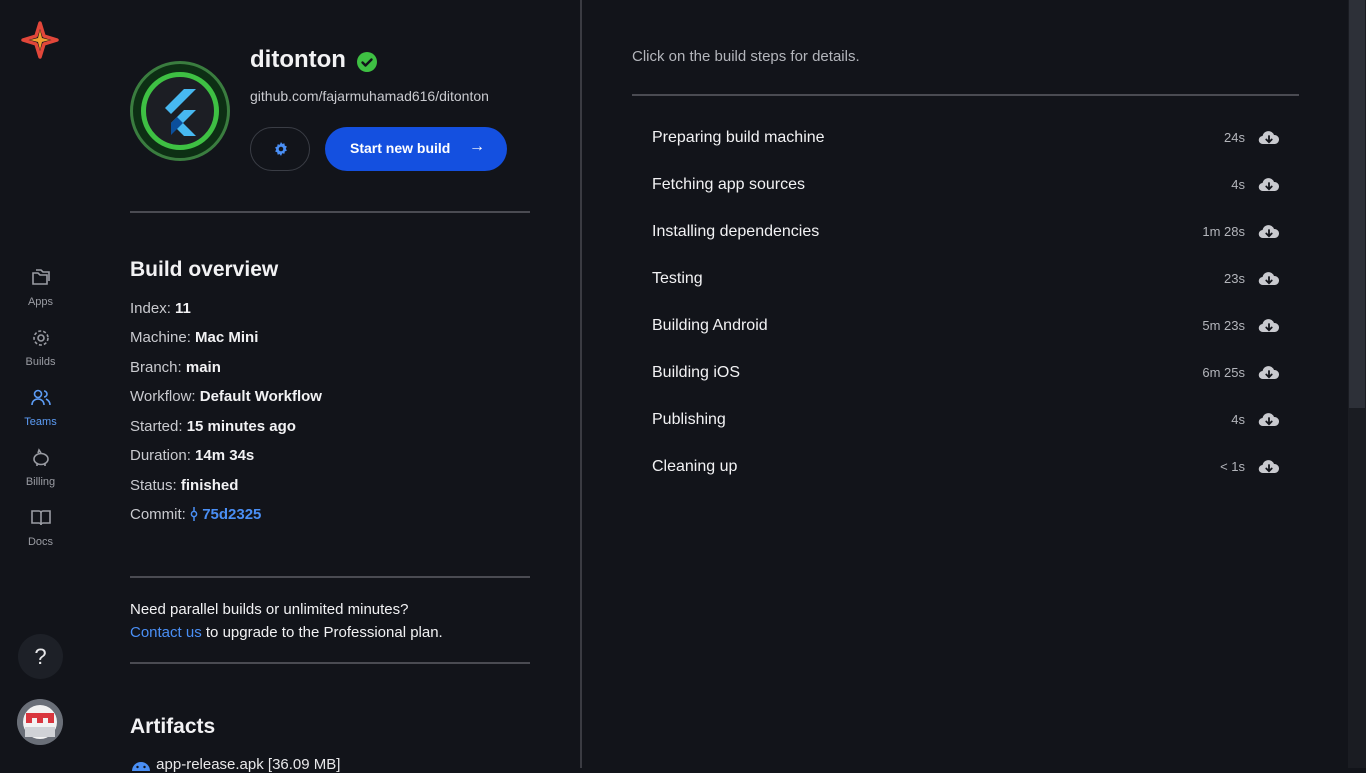  What do you see at coordinates (40, 355) in the screenshot?
I see `sidebar-item-builds: Builds` at bounding box center [40, 355].